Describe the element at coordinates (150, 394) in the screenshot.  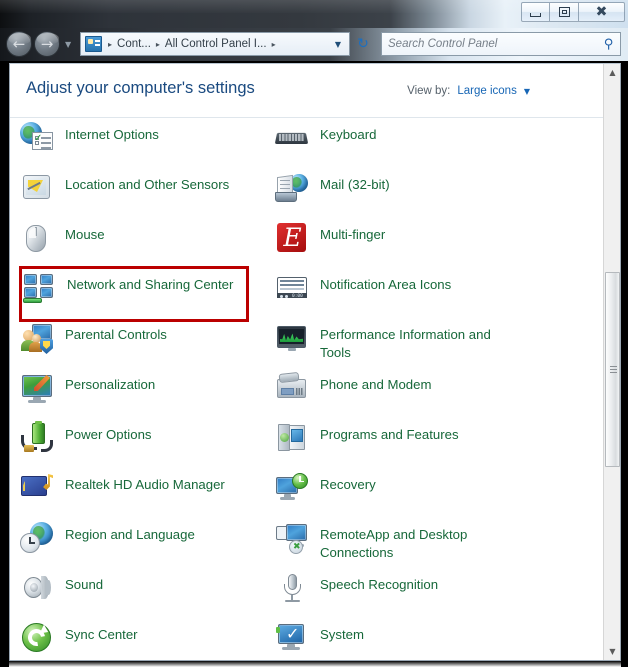
I see `control-panel-item-personalization: Personalization` at that location.